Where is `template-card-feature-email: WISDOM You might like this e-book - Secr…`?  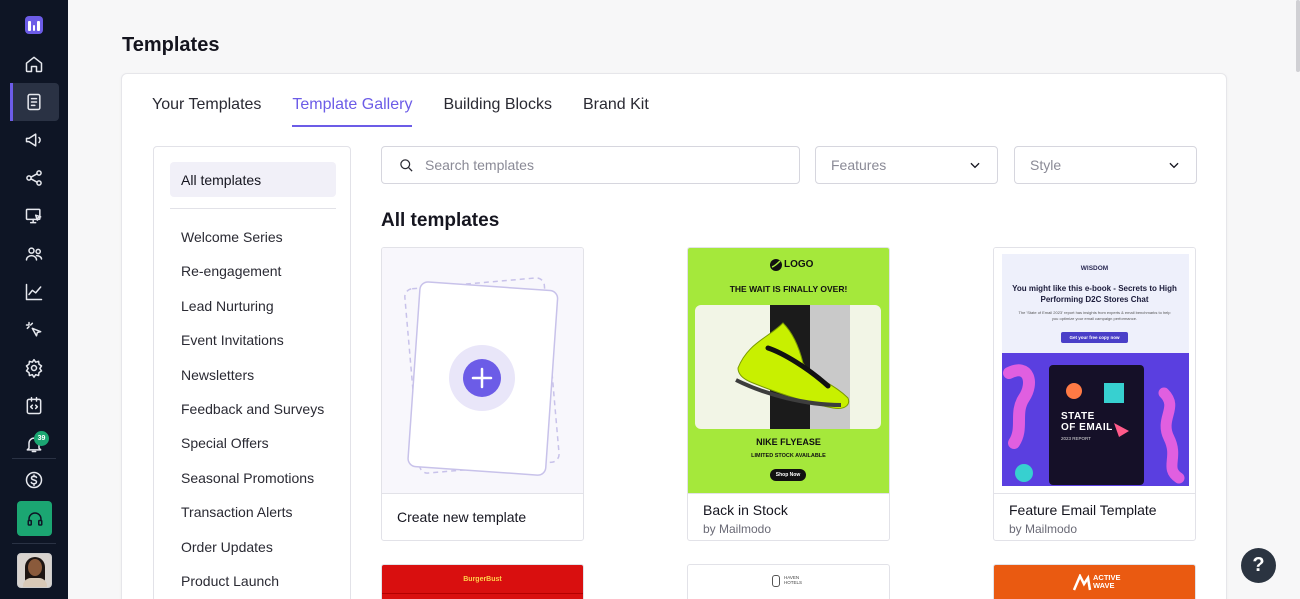
template-card-feature-email: WISDOM You might like this e-book - Secr… is located at coordinates (1094, 394).